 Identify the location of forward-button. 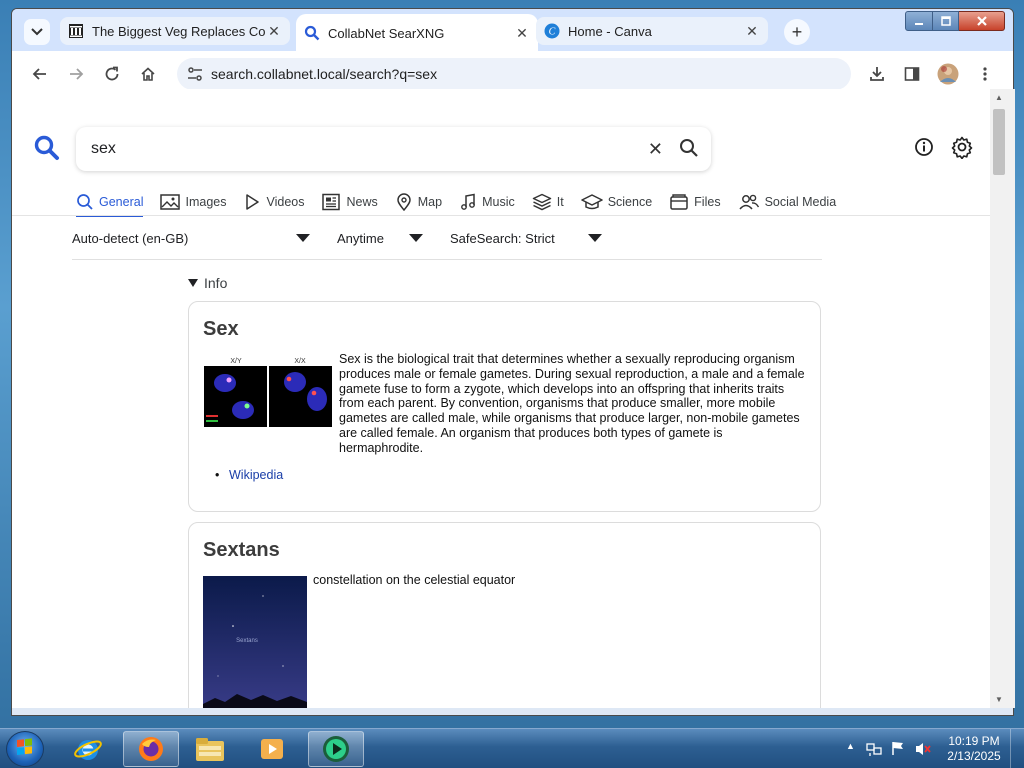
(76, 74).